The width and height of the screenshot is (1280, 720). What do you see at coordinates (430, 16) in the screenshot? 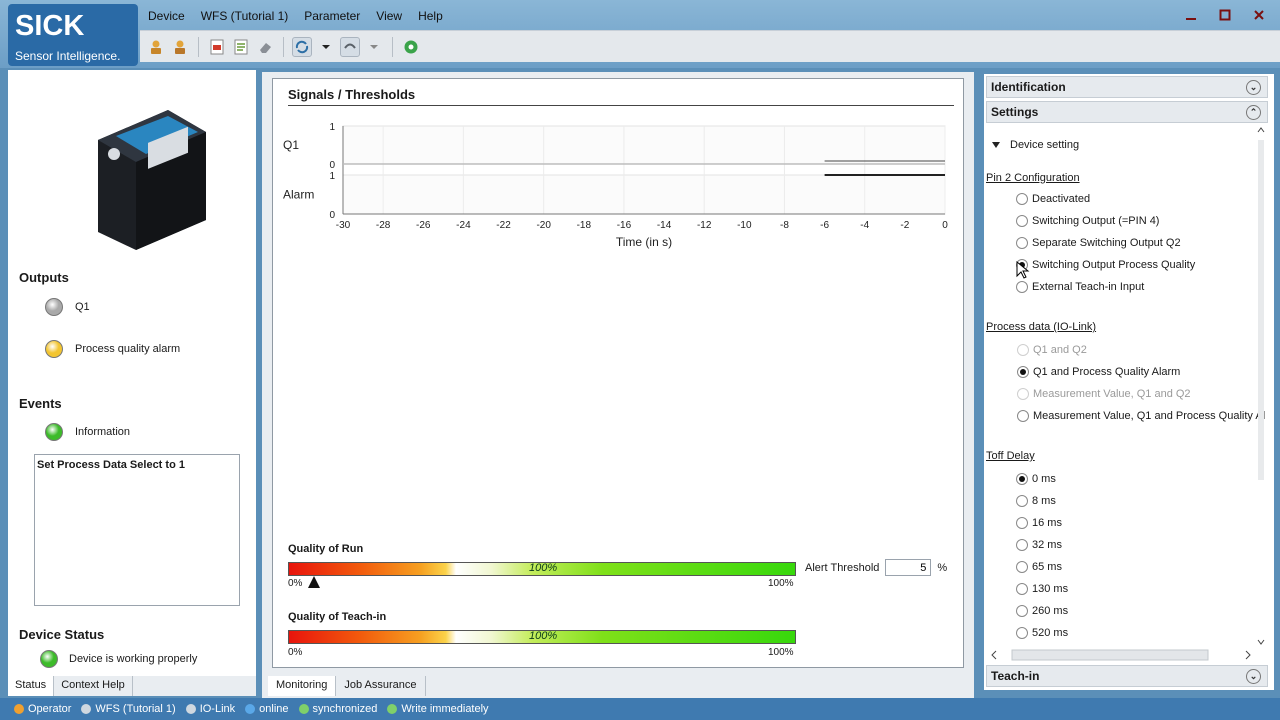
I see `menu-help: Help` at bounding box center [430, 16].